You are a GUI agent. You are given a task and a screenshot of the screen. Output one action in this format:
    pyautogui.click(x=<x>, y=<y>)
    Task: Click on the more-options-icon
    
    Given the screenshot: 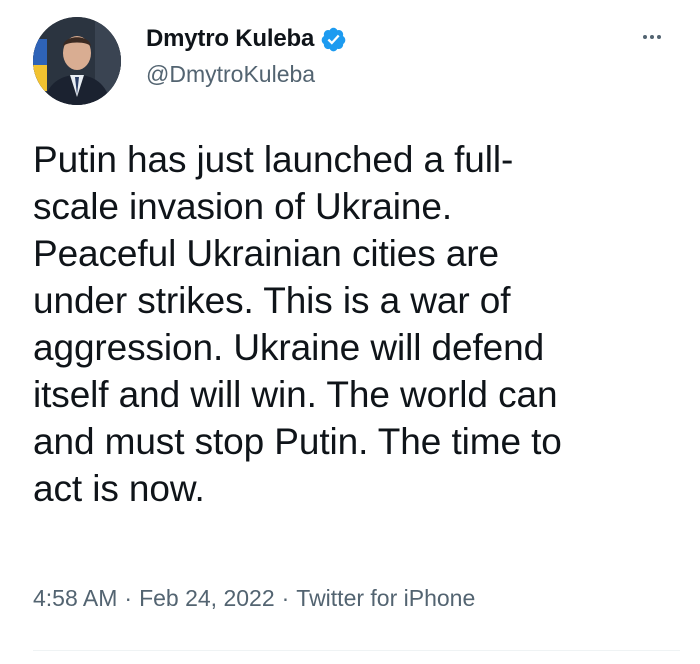 What is the action you would take?
    pyautogui.click(x=652, y=37)
    